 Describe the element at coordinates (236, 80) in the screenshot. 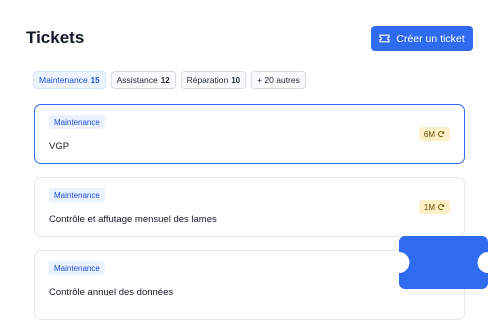

I see `filter-chip-count: 10` at that location.